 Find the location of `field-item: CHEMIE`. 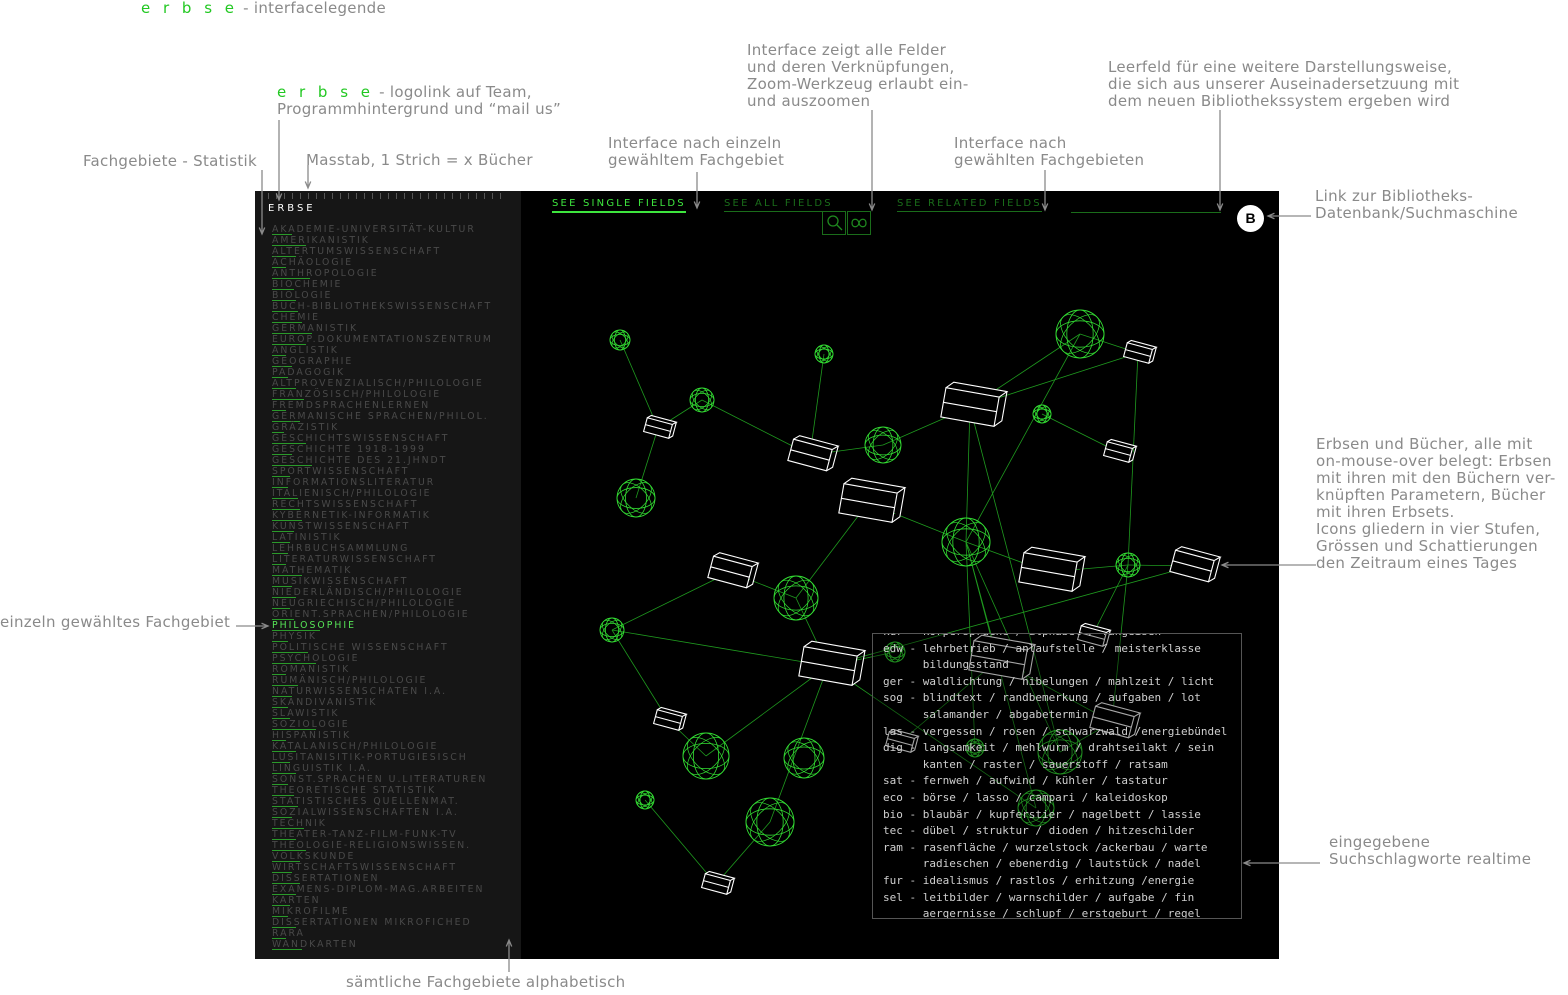

field-item: CHEMIE is located at coordinates (382, 317).